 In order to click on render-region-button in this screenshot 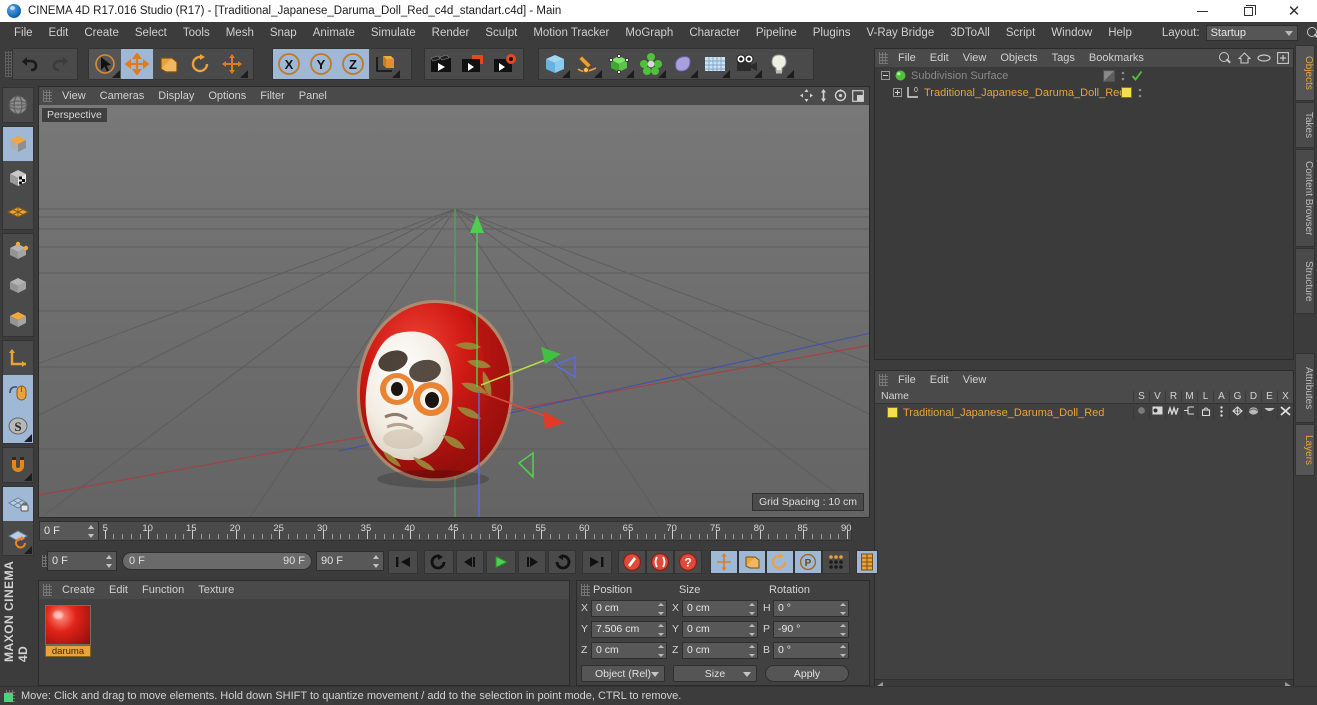, I will do `click(473, 64)`.